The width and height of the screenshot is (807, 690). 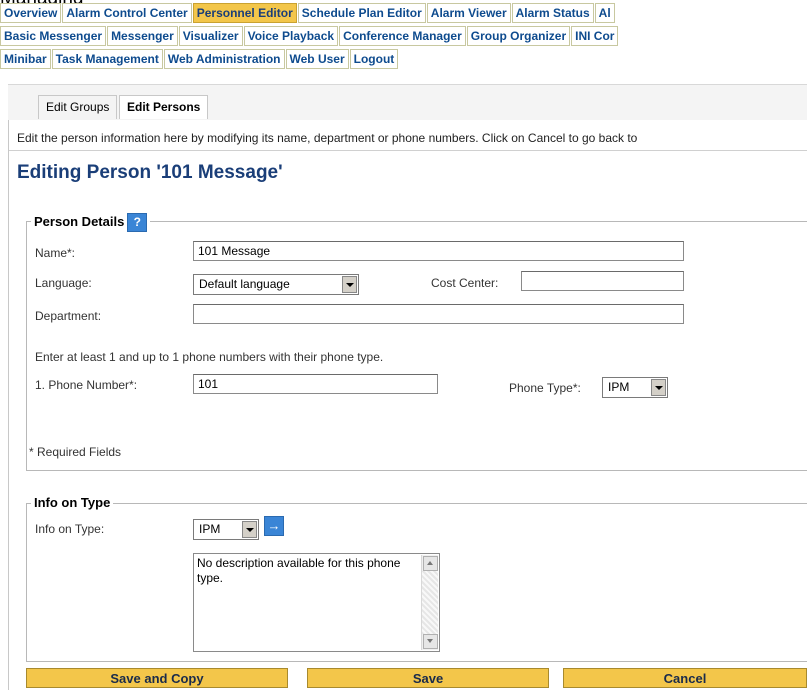 I want to click on arrow-right-icon: →, so click(x=274, y=526).